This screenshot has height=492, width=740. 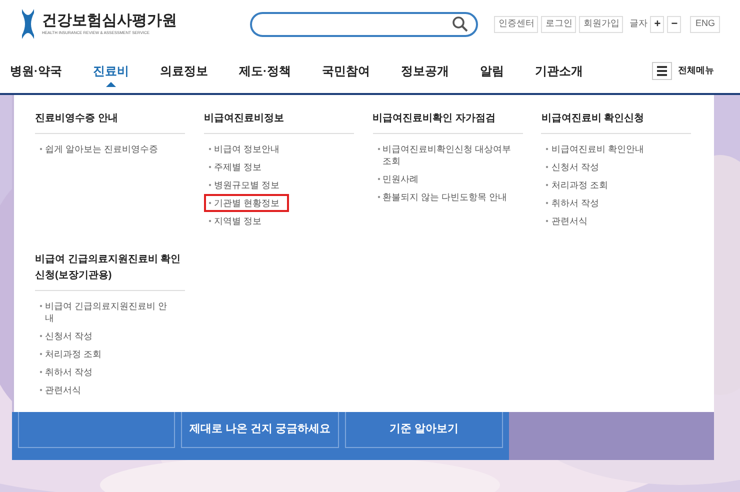 I want to click on menu-link: 비급여진료비 확인안내, so click(x=597, y=149).